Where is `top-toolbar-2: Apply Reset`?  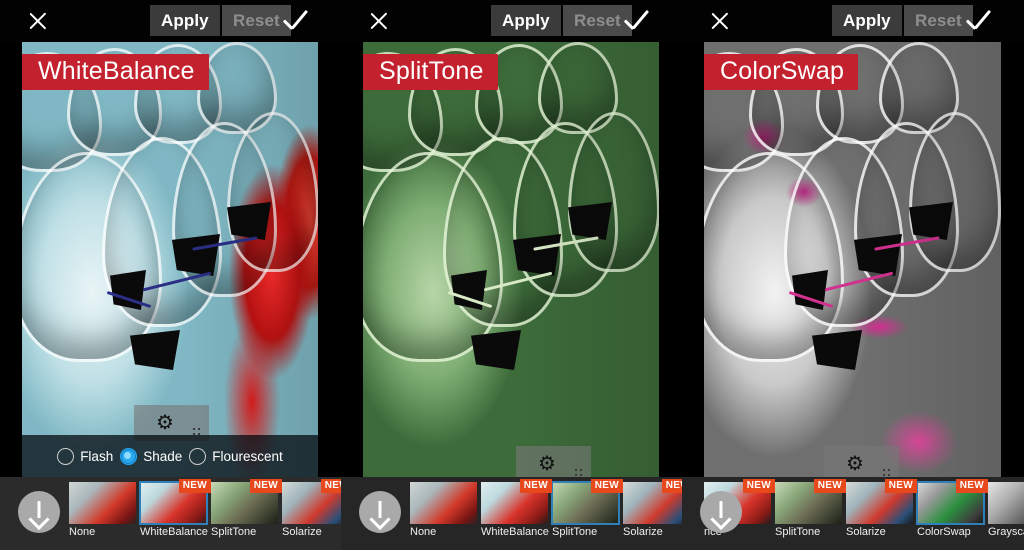 top-toolbar-2: Apply Reset is located at coordinates (511, 21).